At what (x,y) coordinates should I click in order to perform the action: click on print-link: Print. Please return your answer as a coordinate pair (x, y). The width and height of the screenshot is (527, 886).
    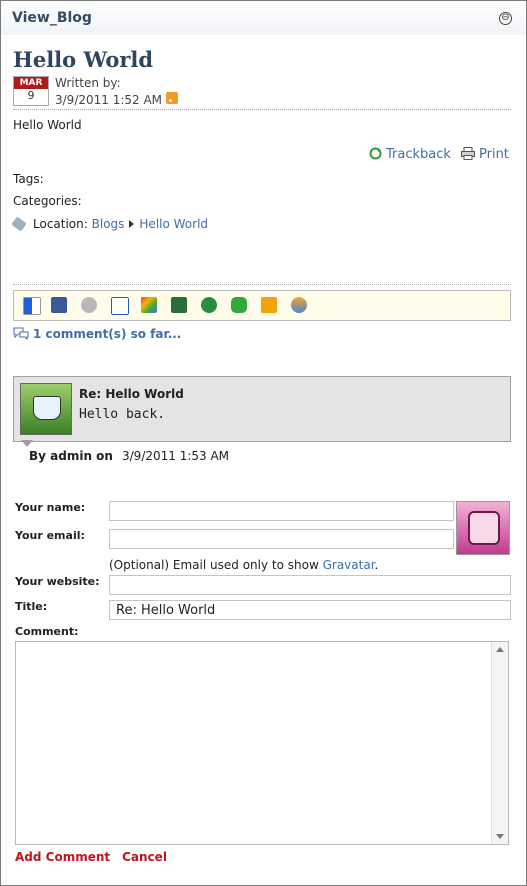
    Looking at the image, I should click on (485, 154).